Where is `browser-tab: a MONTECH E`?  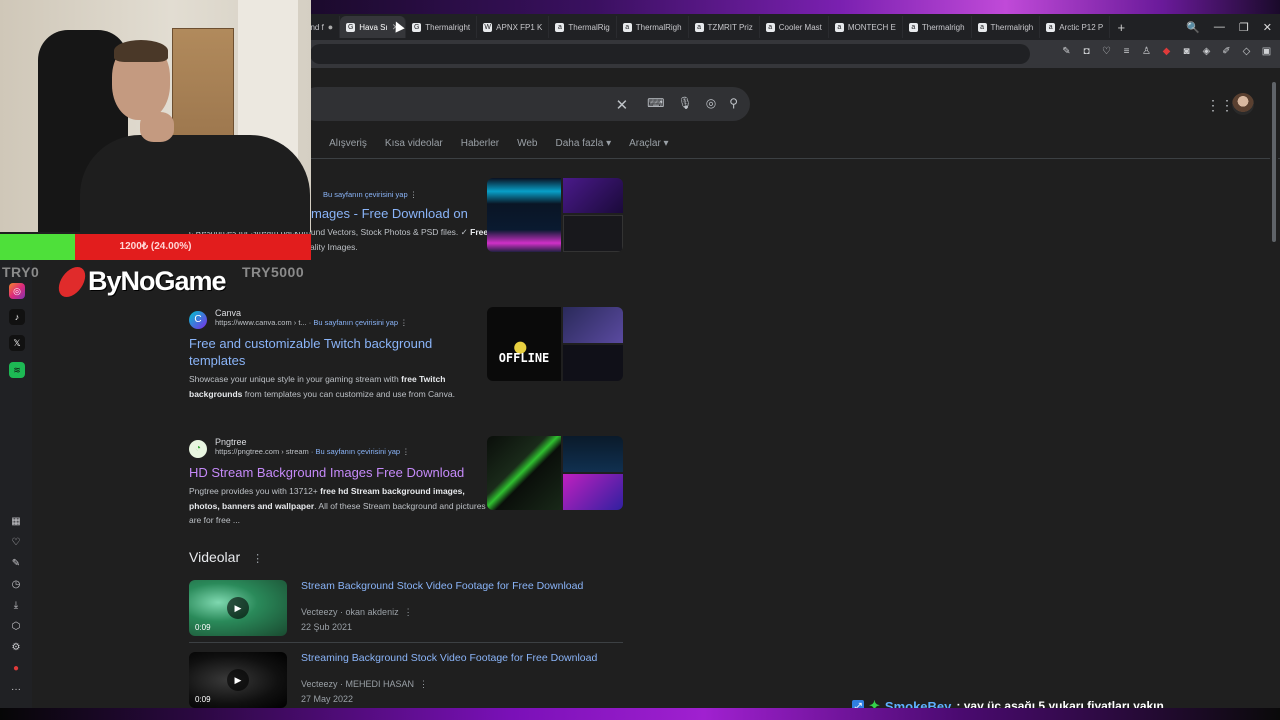 browser-tab: a MONTECH E is located at coordinates (866, 27).